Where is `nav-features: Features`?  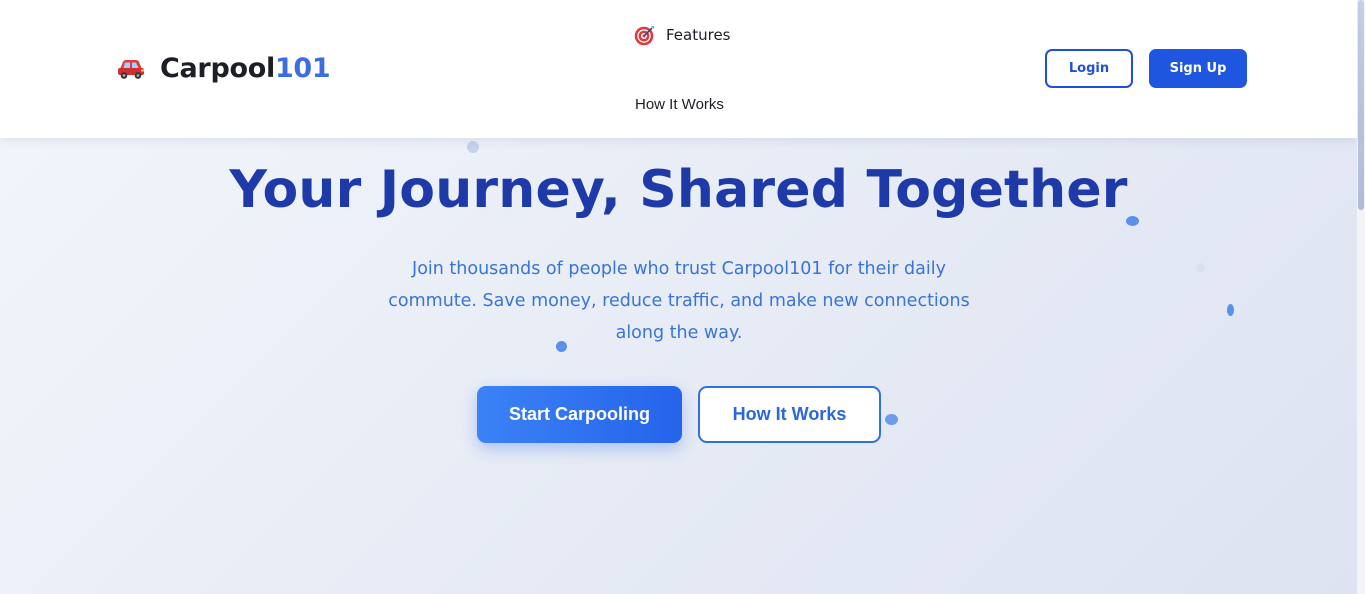
nav-features: Features is located at coordinates (682, 35).